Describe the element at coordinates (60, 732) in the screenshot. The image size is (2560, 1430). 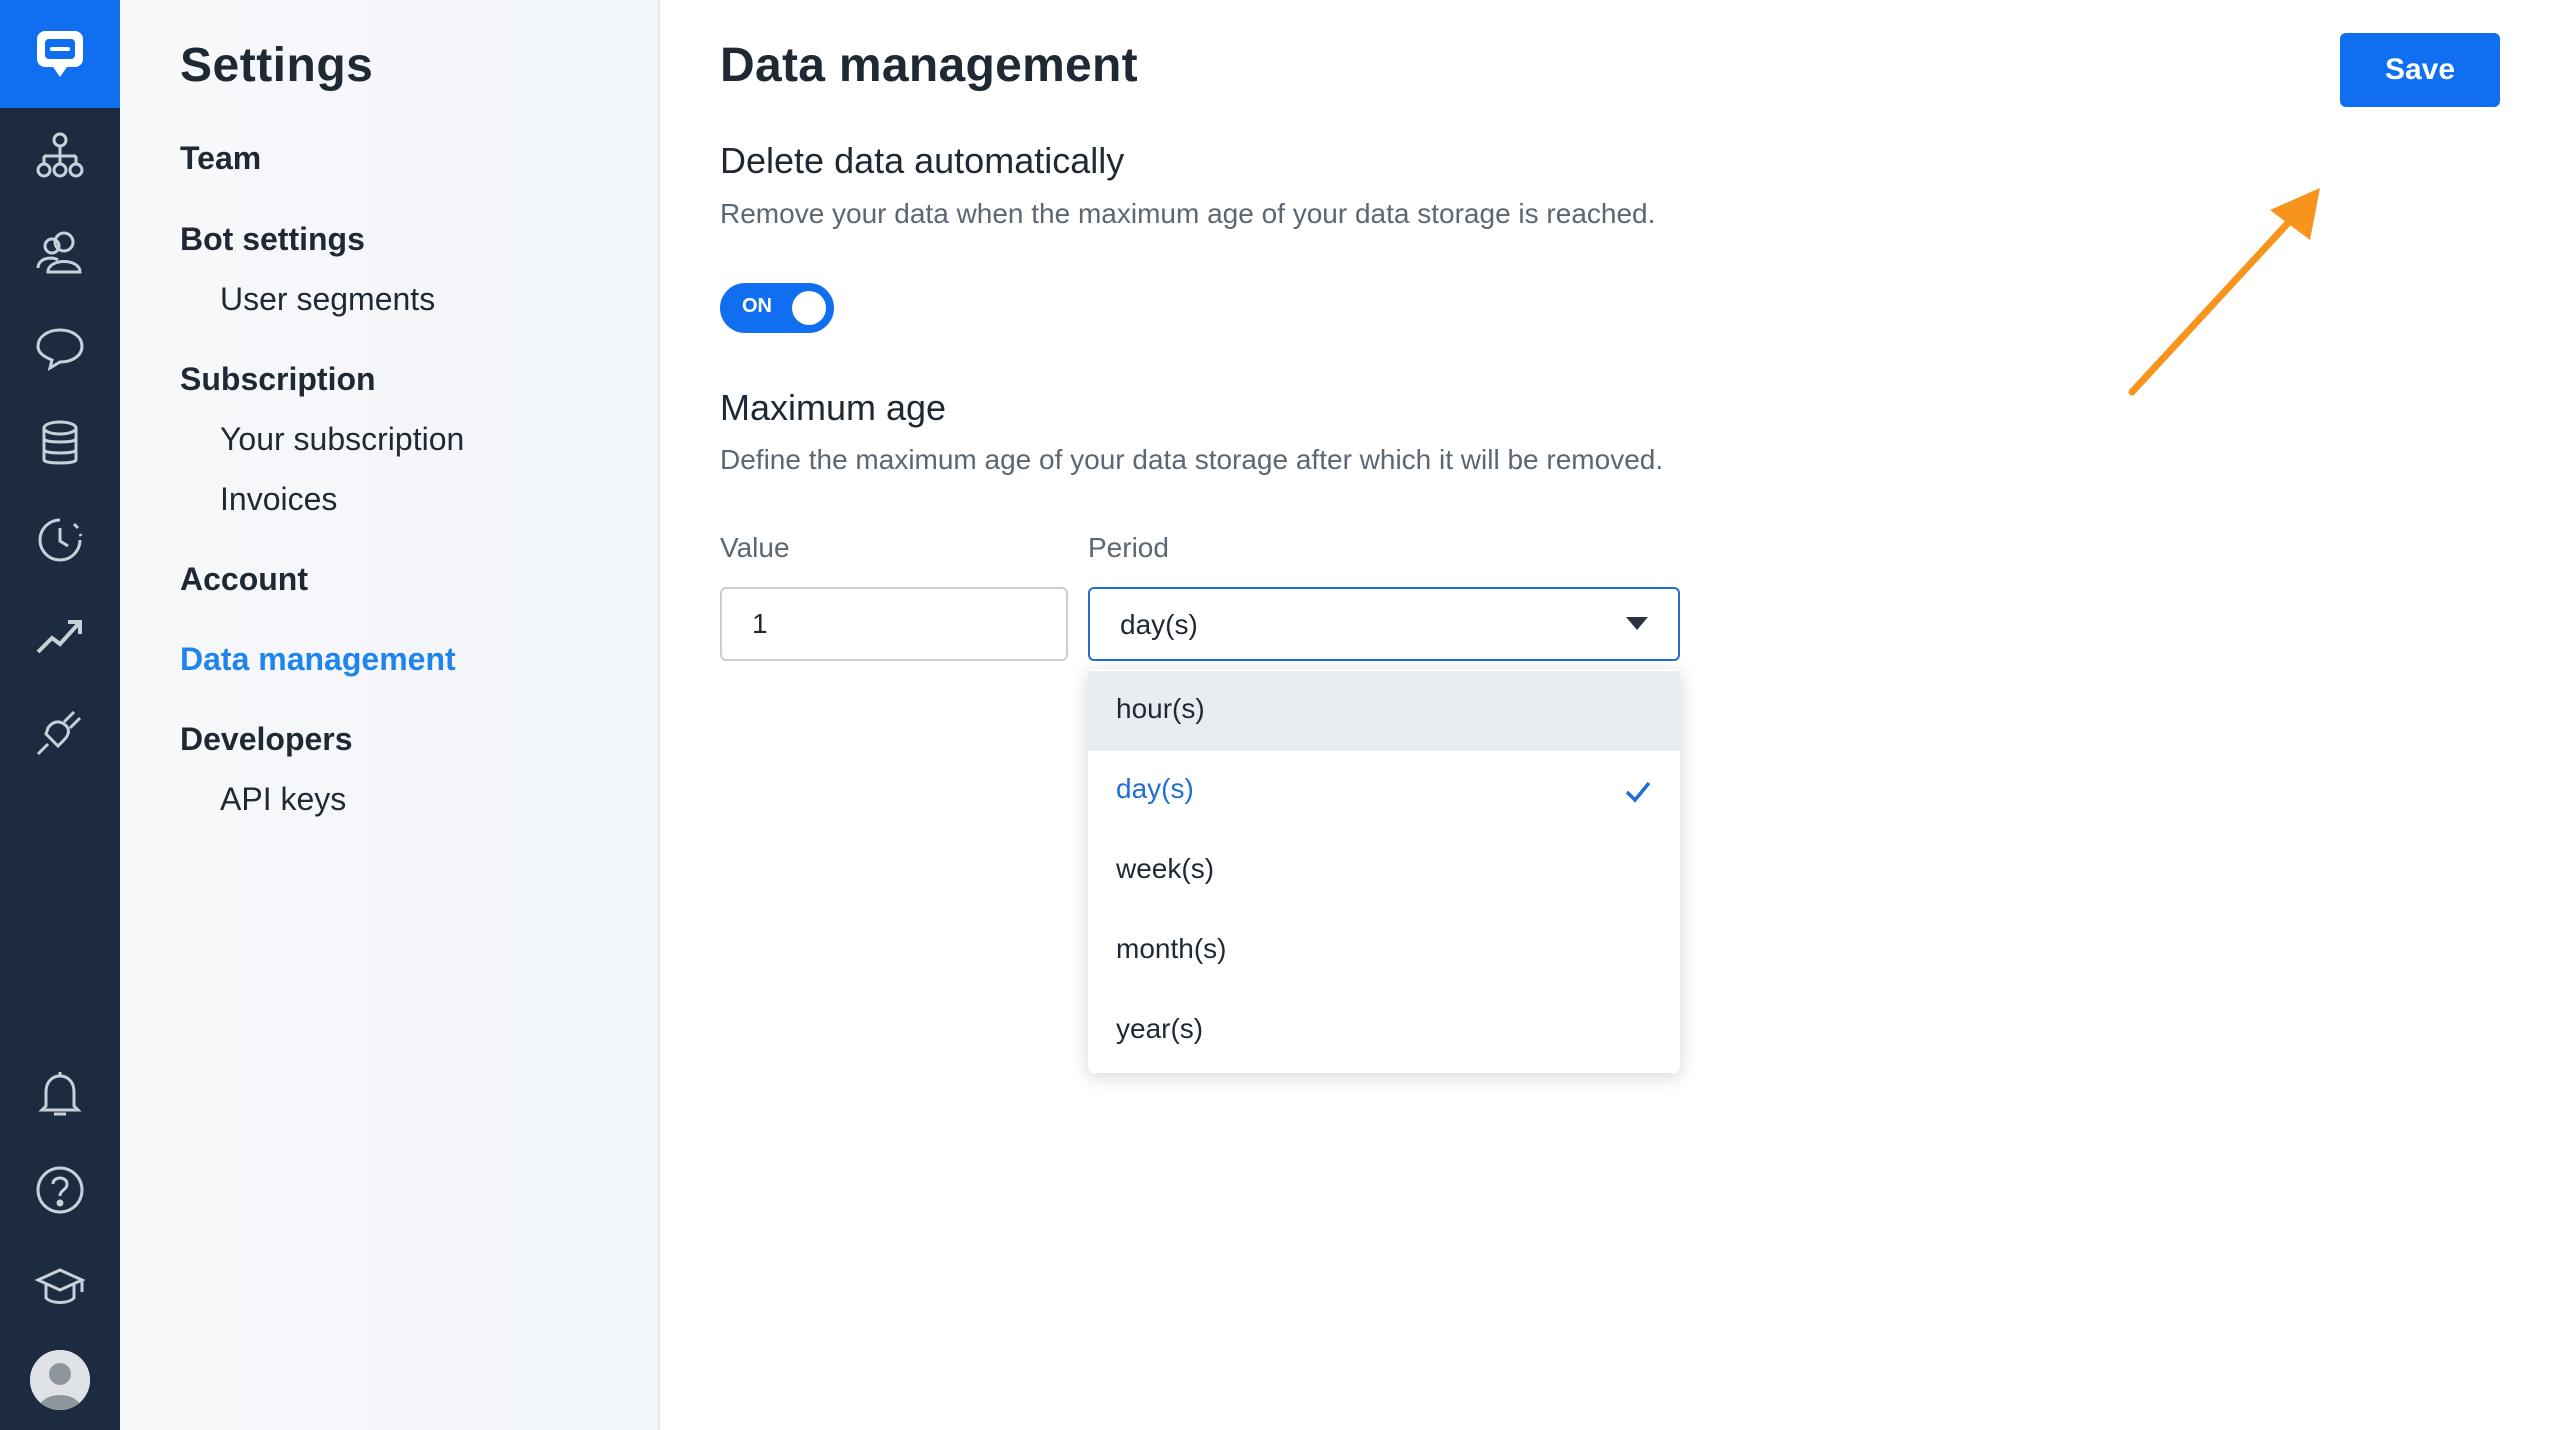
I see `plug-icon` at that location.